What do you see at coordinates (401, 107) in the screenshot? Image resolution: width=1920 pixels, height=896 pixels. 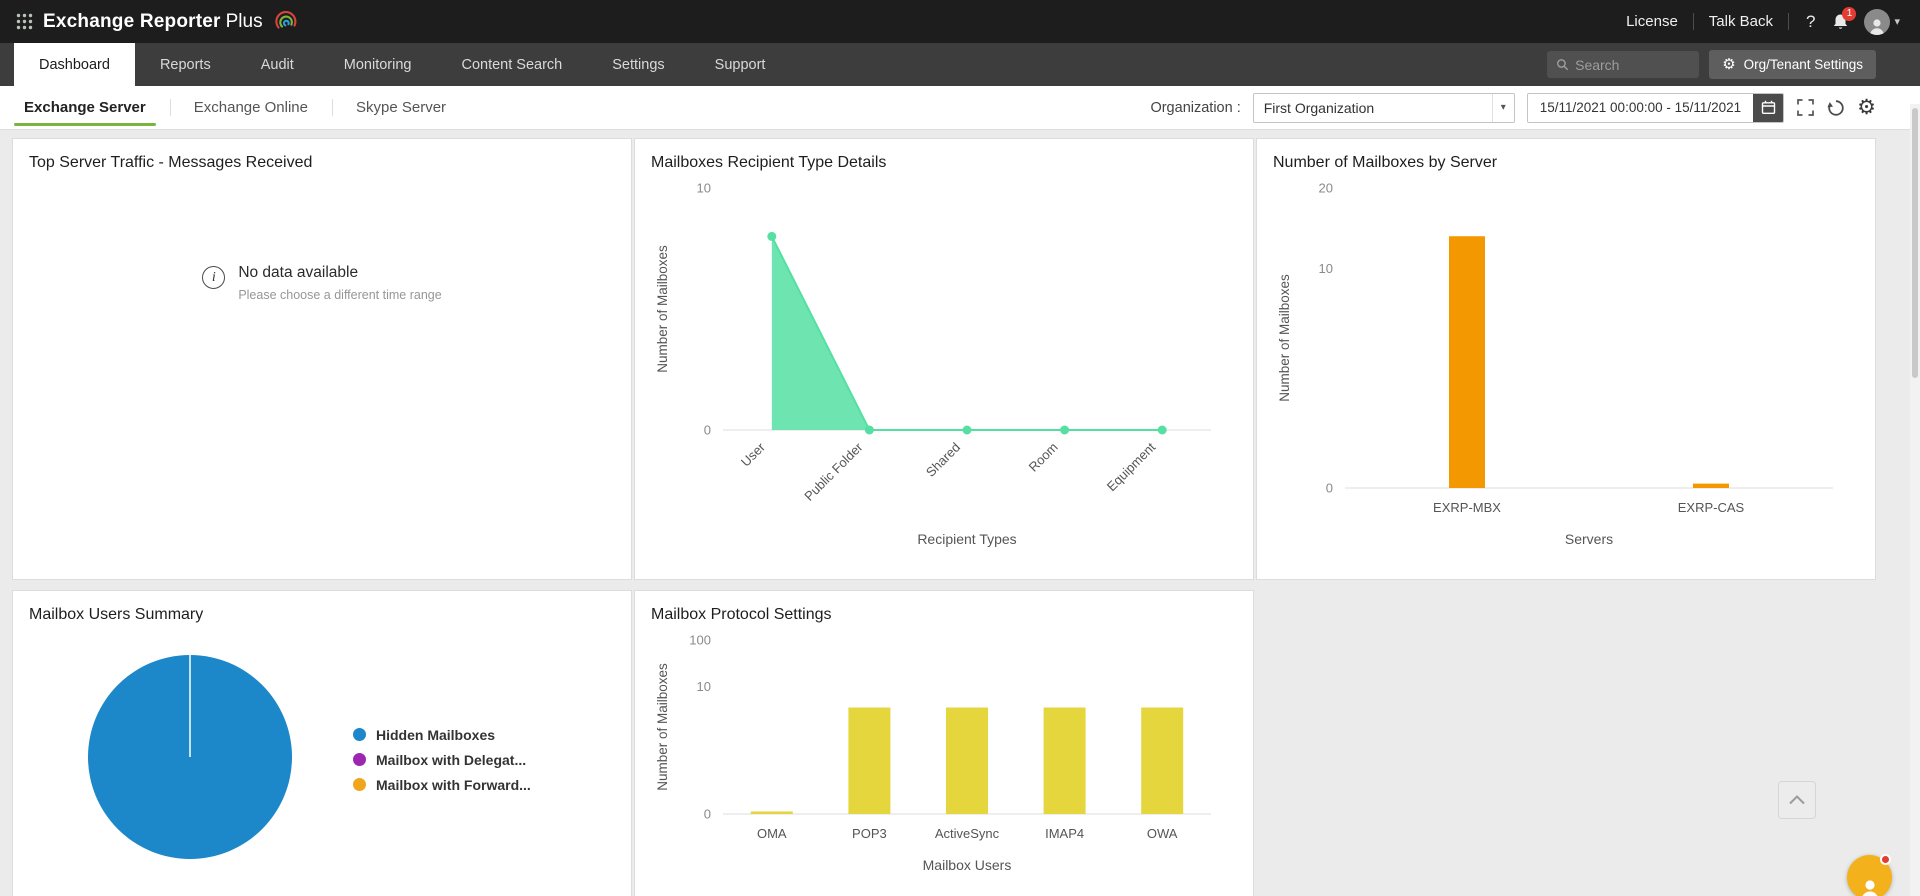 I see `subtab-skype-server: Skype Server` at bounding box center [401, 107].